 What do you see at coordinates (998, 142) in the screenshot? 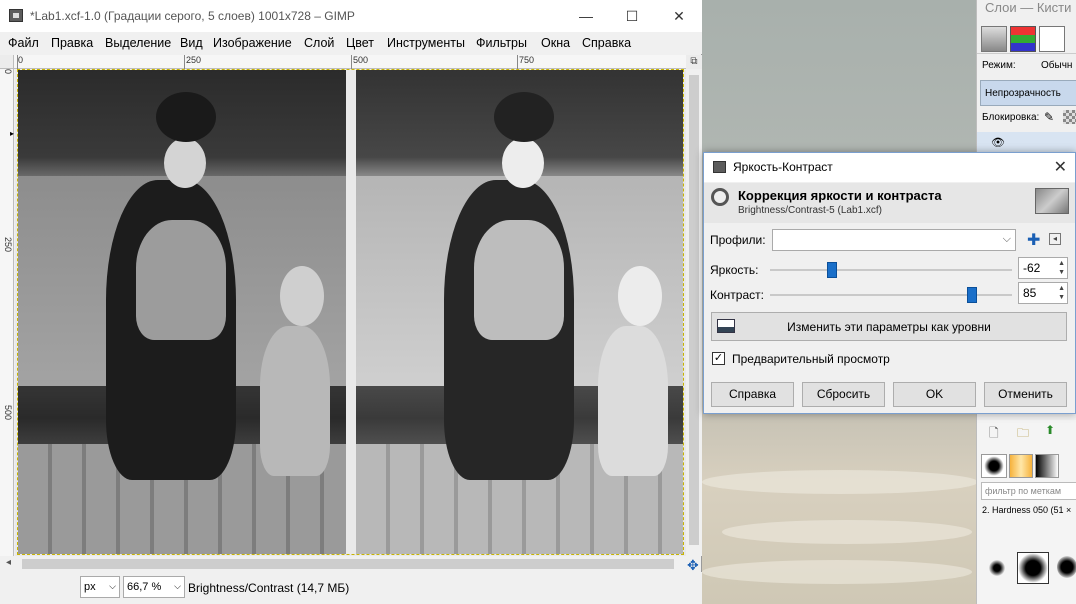
I see `eye-icon: 👁` at bounding box center [998, 142].